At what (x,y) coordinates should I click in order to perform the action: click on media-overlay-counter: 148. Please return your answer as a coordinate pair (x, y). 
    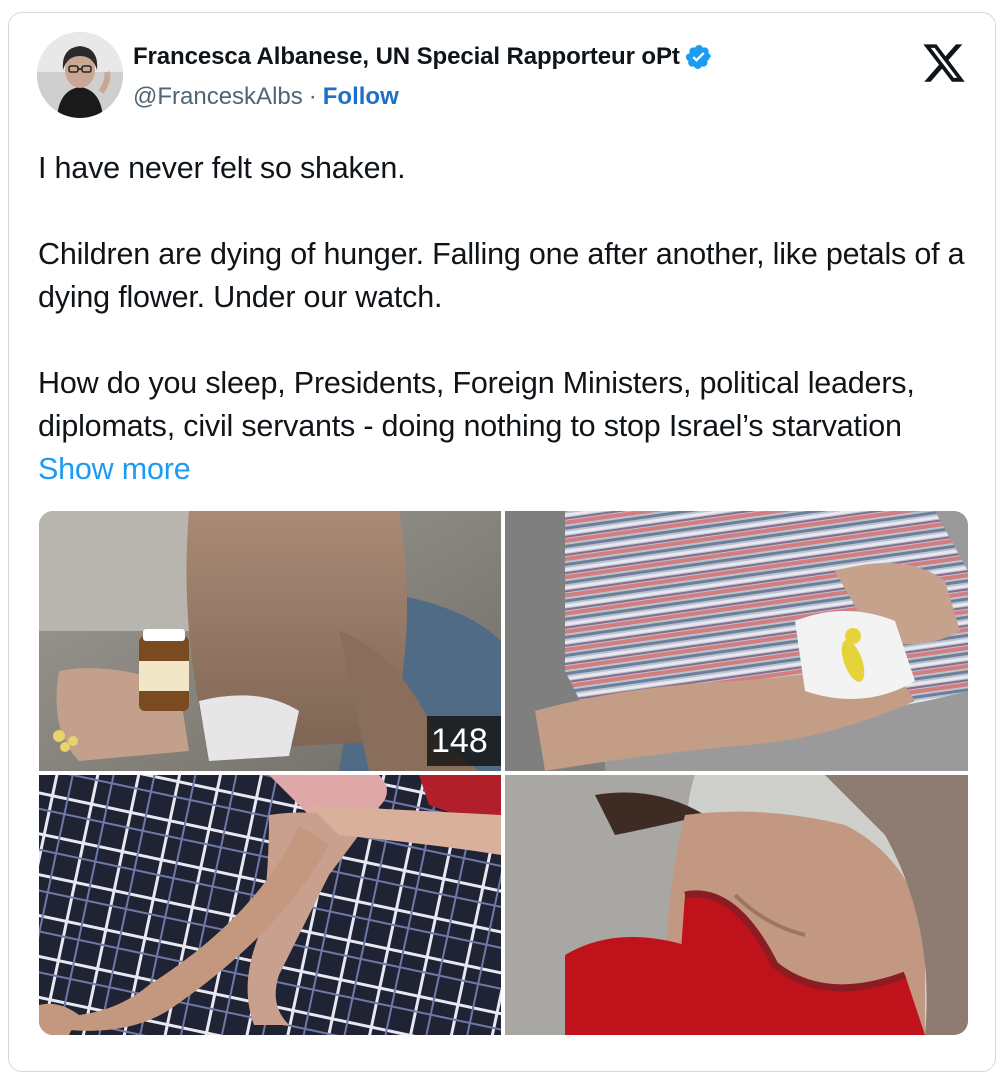
    Looking at the image, I should click on (464, 741).